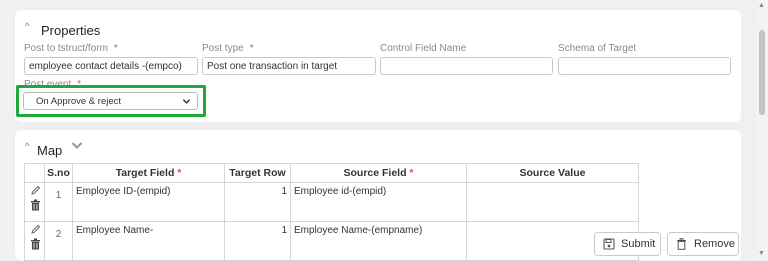 The image size is (768, 261). What do you see at coordinates (378, 202) in the screenshot?
I see `cell-source-field: Employee id-(empid)` at bounding box center [378, 202].